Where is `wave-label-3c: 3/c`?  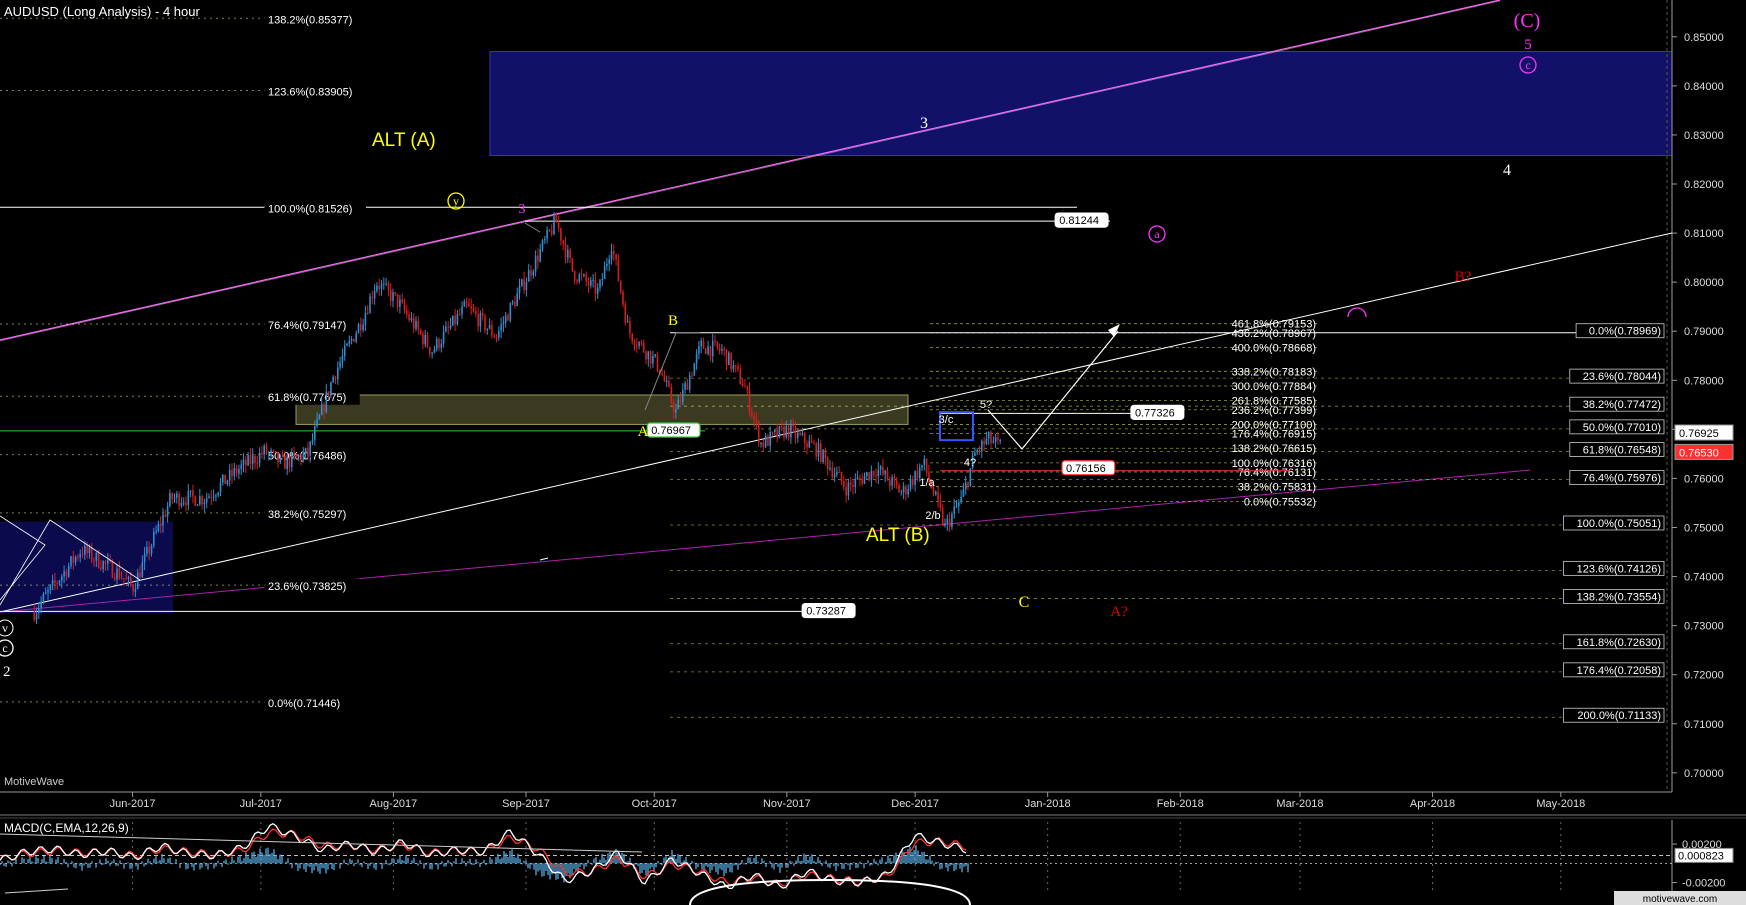
wave-label-3c: 3/c is located at coordinates (946, 420).